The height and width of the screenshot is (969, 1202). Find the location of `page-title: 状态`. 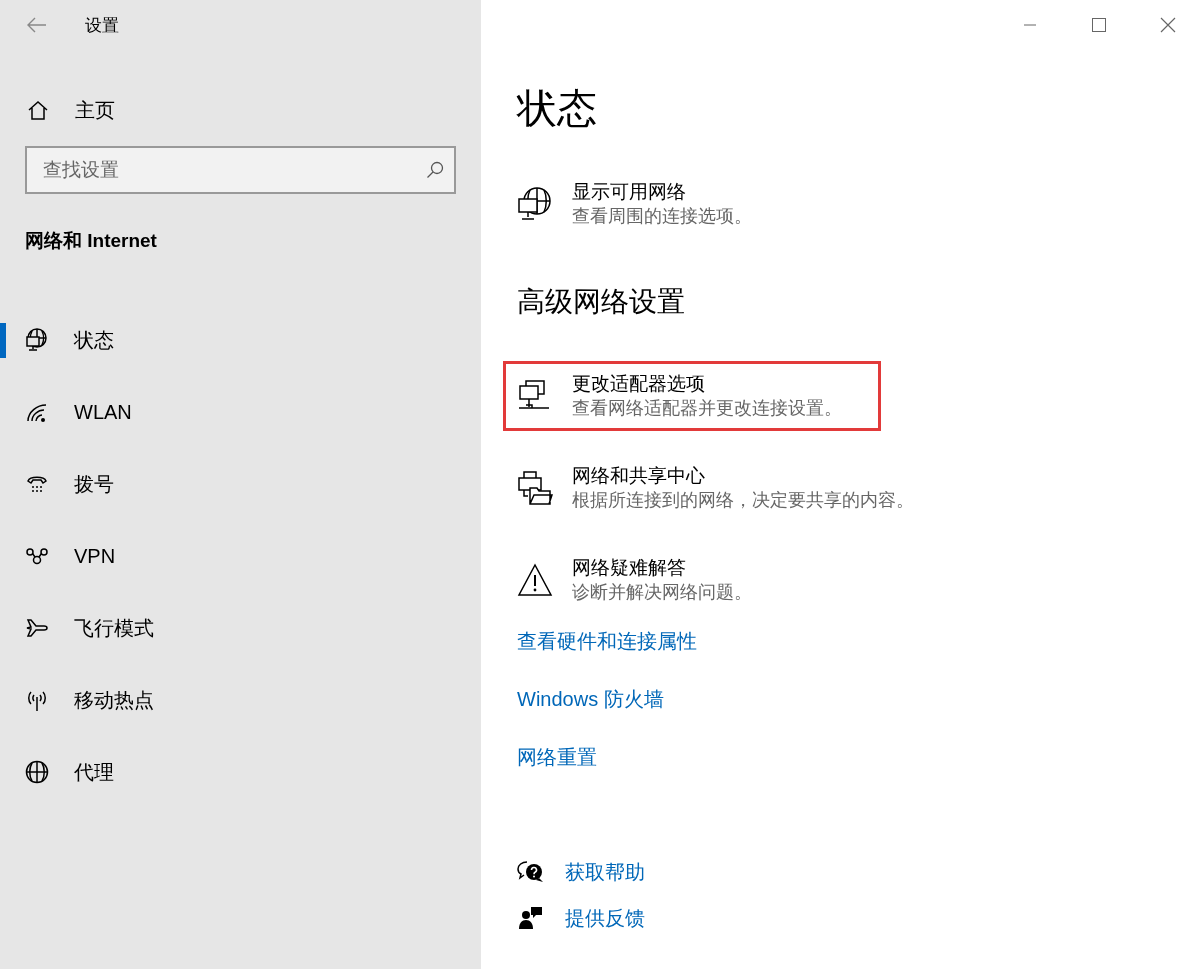

page-title: 状态 is located at coordinates (557, 108).